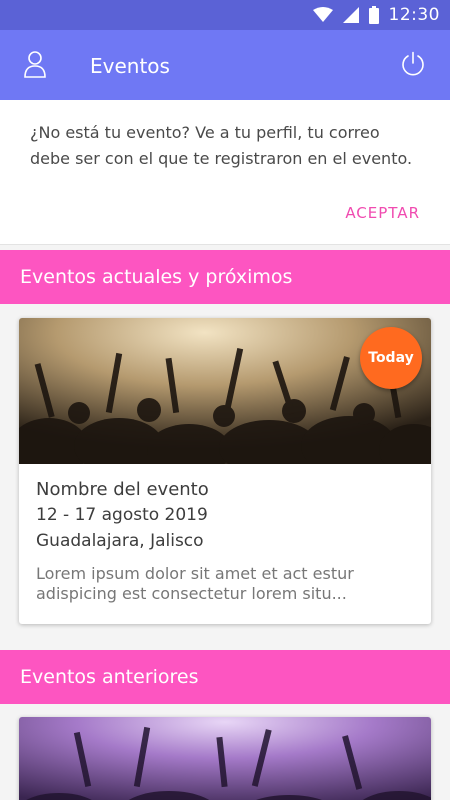 The width and height of the screenshot is (450, 800). What do you see at coordinates (350, 15) in the screenshot?
I see `signal-icon` at bounding box center [350, 15].